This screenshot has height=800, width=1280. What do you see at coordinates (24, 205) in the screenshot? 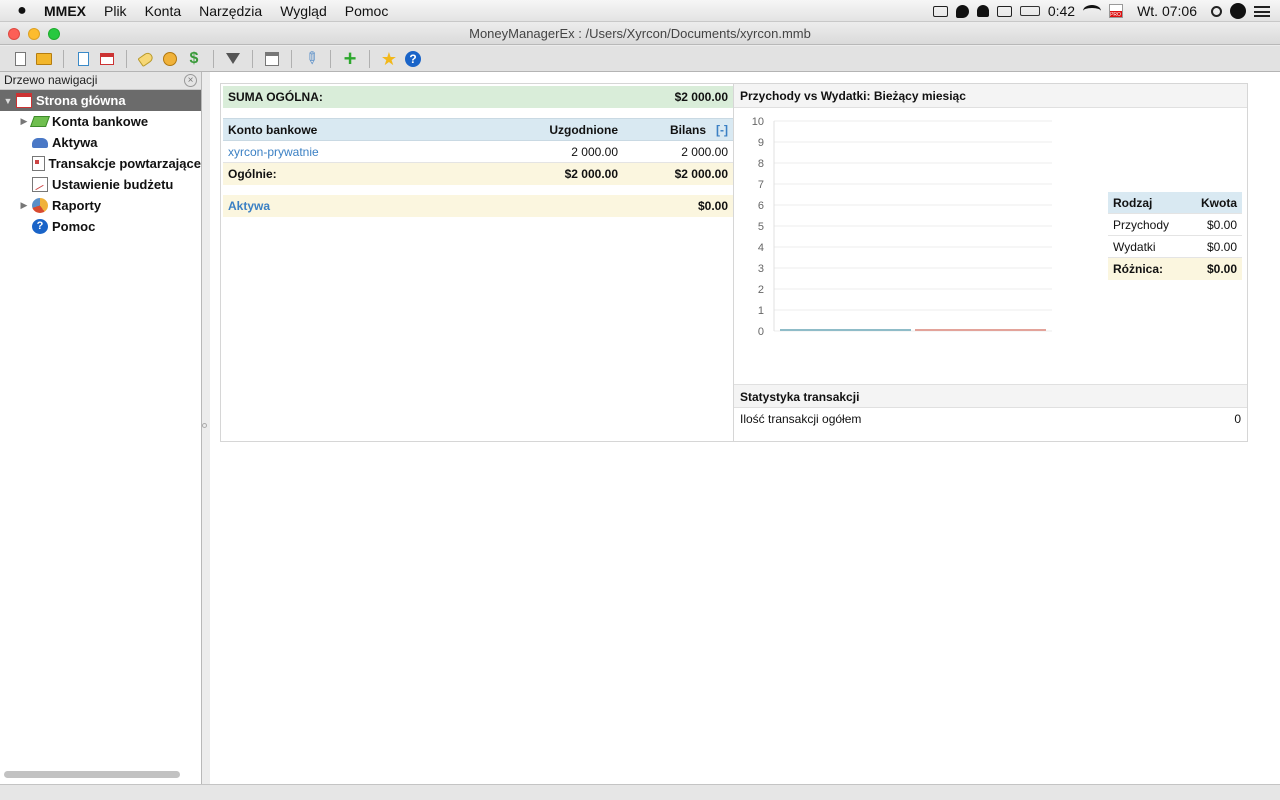
I see `expand-arrow-icon: ▶` at bounding box center [24, 205].